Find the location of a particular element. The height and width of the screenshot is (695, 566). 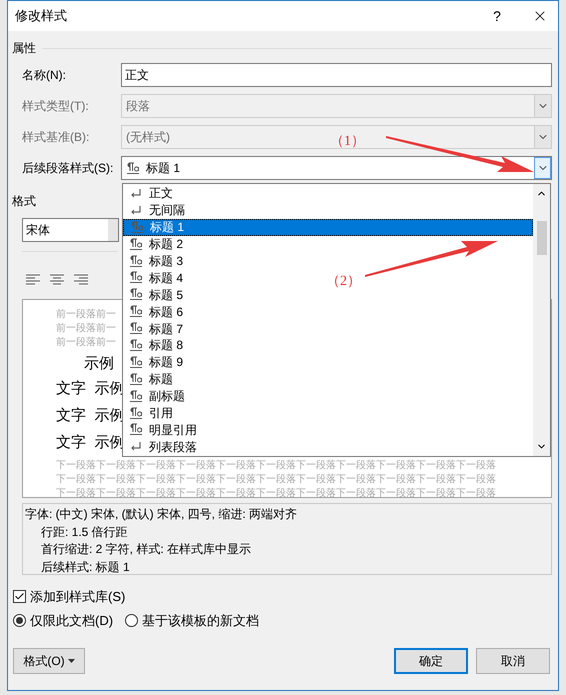

radio-label: 仅限此文档(D) is located at coordinates (72, 621).